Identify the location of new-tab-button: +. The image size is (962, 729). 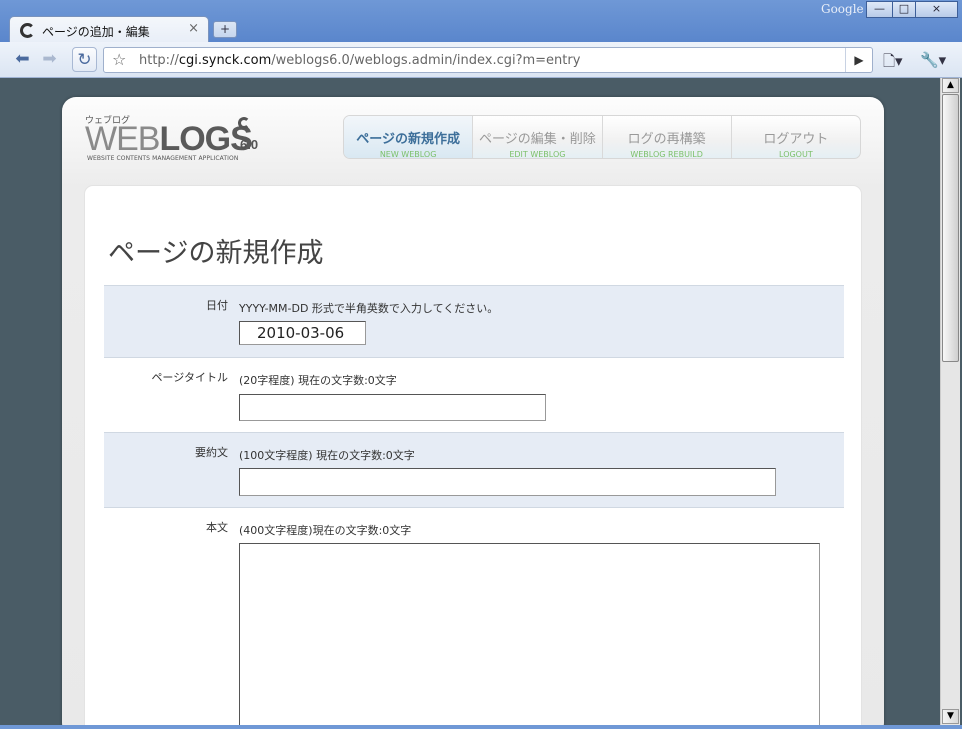
(225, 29).